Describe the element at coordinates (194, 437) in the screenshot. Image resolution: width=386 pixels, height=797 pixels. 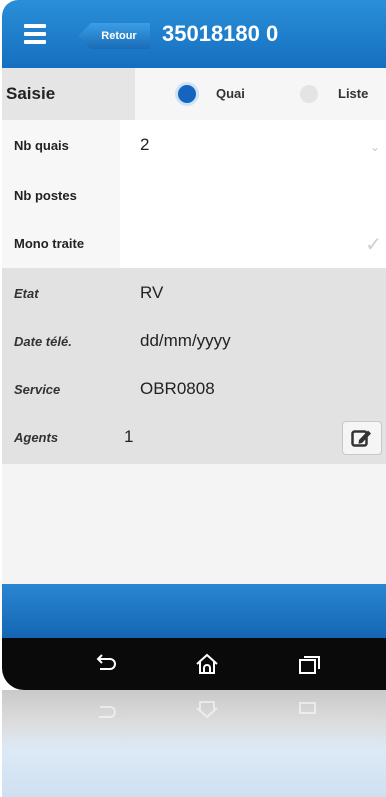
I see `agents-row: Agents 1` at that location.